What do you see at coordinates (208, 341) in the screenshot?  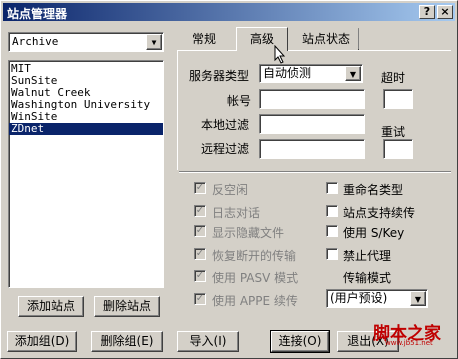 I see `import-button: 导入(I)` at bounding box center [208, 341].